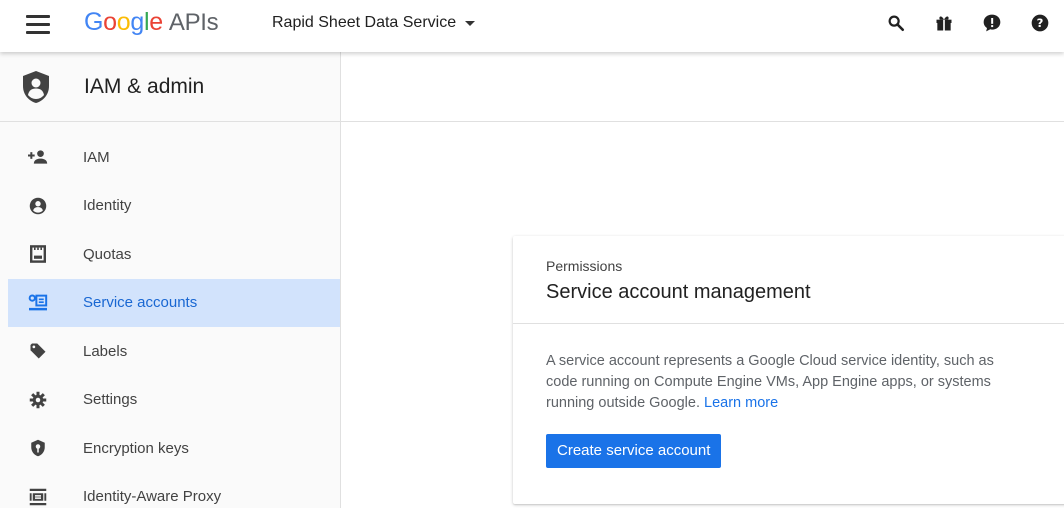 The width and height of the screenshot is (1064, 521). I want to click on card-kicker: Permissions, so click(805, 266).